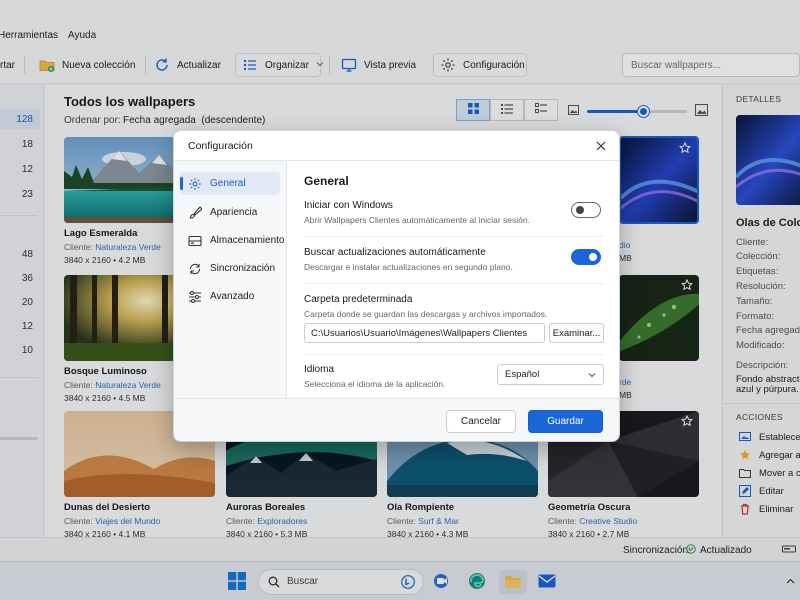 This screenshot has width=800, height=600. What do you see at coordinates (348, 205) in the screenshot?
I see `start-windows-title: Iniciar con Windows` at bounding box center [348, 205].